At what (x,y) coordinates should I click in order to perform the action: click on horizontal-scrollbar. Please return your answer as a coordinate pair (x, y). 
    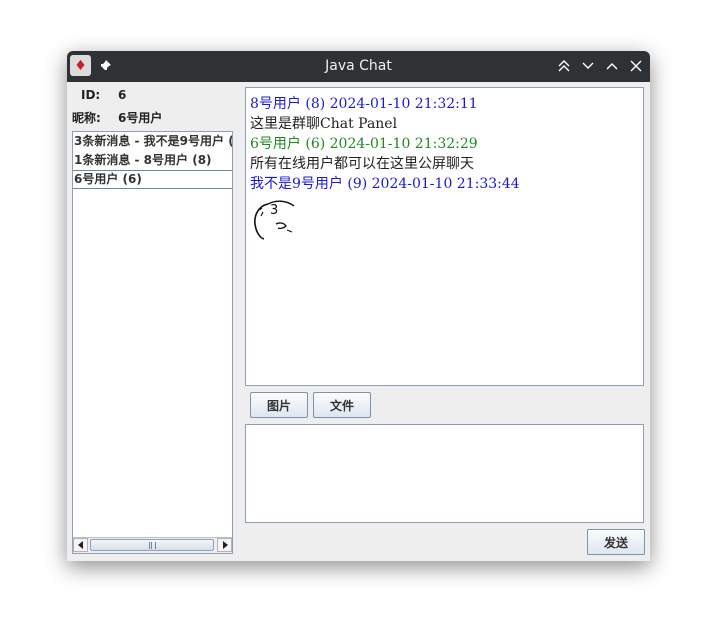
    Looking at the image, I should click on (152, 545).